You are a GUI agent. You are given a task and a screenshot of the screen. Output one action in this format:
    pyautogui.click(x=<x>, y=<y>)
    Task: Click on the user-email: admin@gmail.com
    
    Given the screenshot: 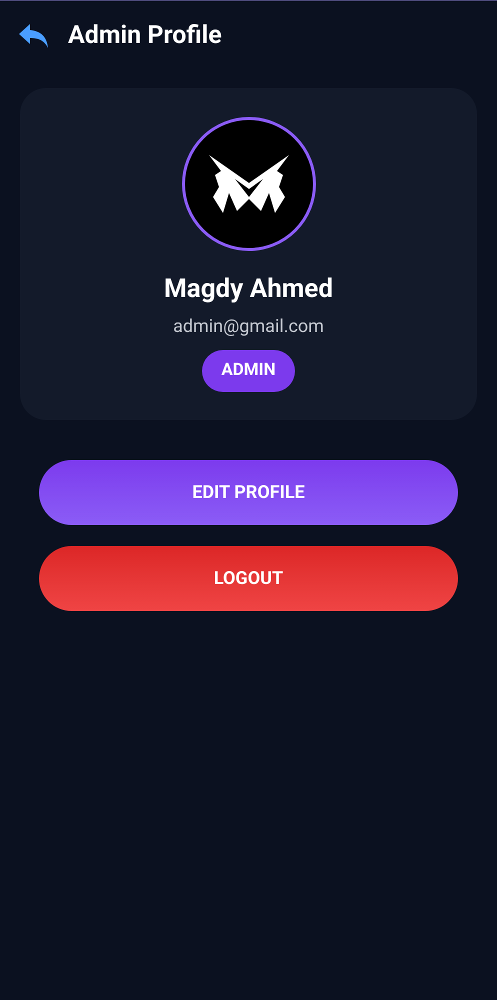 What is the action you would take?
    pyautogui.click(x=248, y=327)
    